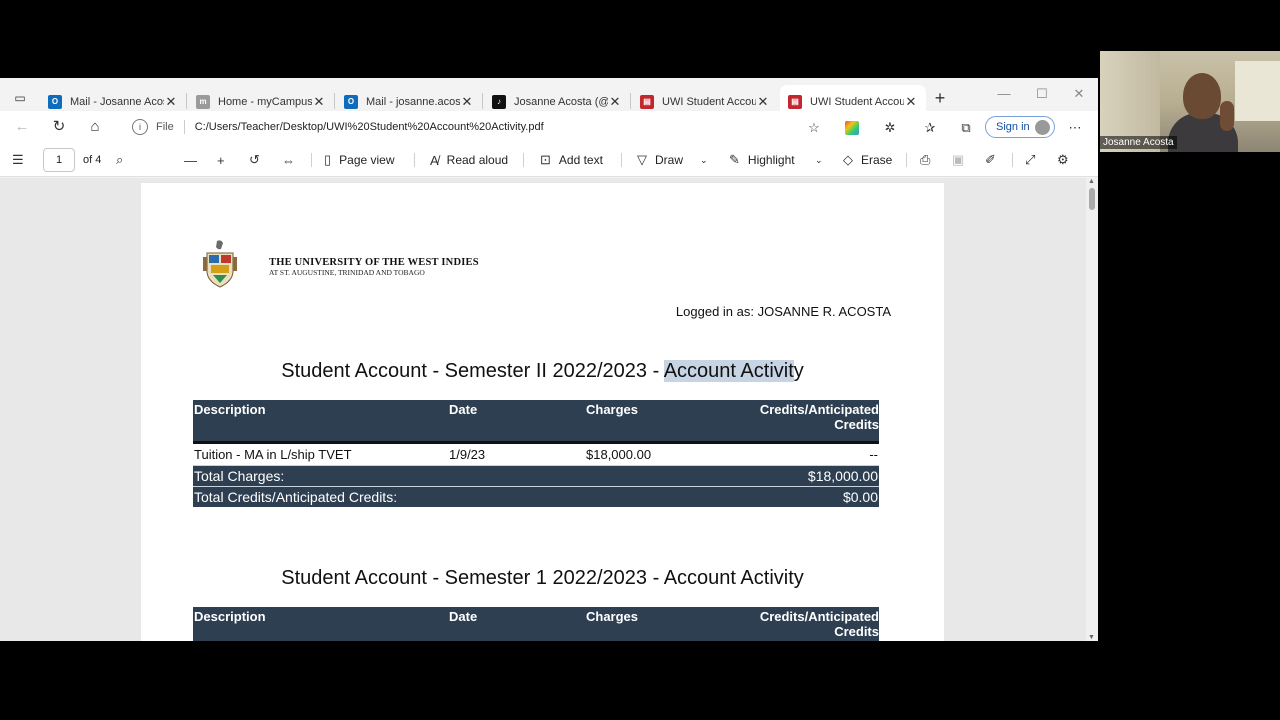 The width and height of the screenshot is (1280, 720). Describe the element at coordinates (561, 101) in the screenshot. I see `tab-title: Josanne Acosta (@jos` at that location.